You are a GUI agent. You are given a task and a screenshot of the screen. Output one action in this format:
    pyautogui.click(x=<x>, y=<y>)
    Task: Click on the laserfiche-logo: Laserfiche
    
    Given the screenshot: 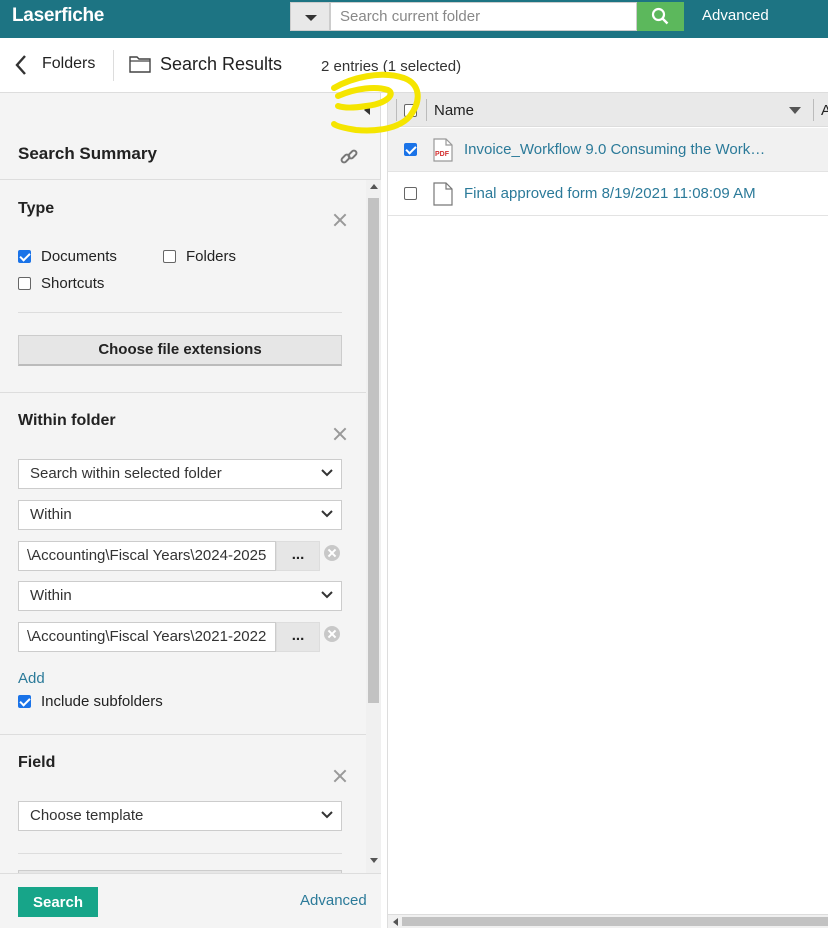 What is the action you would take?
    pyautogui.click(x=58, y=16)
    